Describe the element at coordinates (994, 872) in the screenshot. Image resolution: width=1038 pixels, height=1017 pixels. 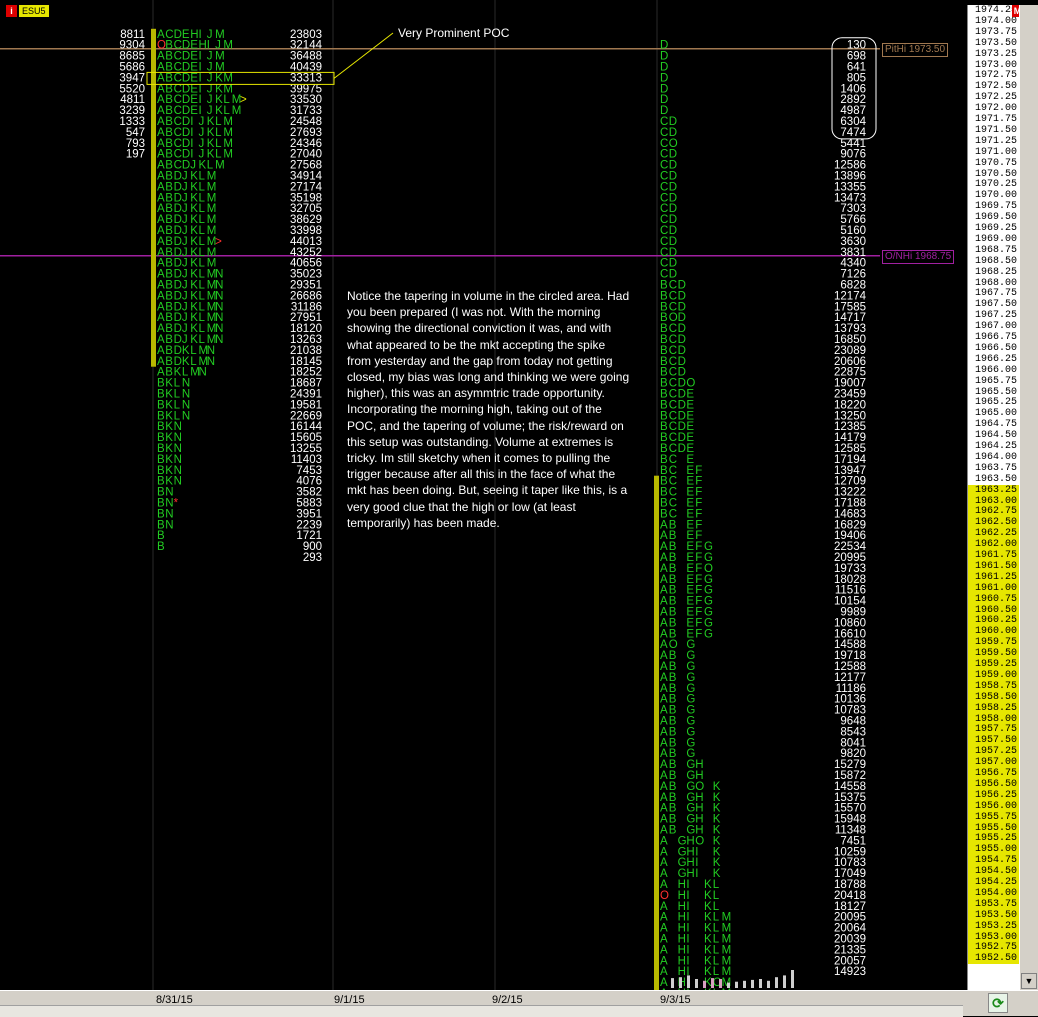
I see `price-tick-label: 1954.50` at that location.